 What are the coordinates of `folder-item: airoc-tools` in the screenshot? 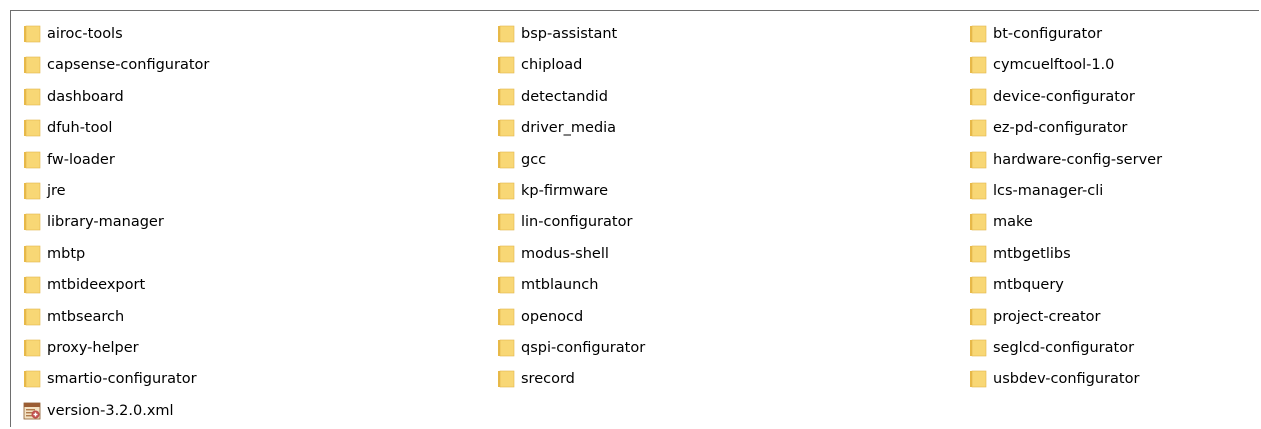 It's located at (73, 34).